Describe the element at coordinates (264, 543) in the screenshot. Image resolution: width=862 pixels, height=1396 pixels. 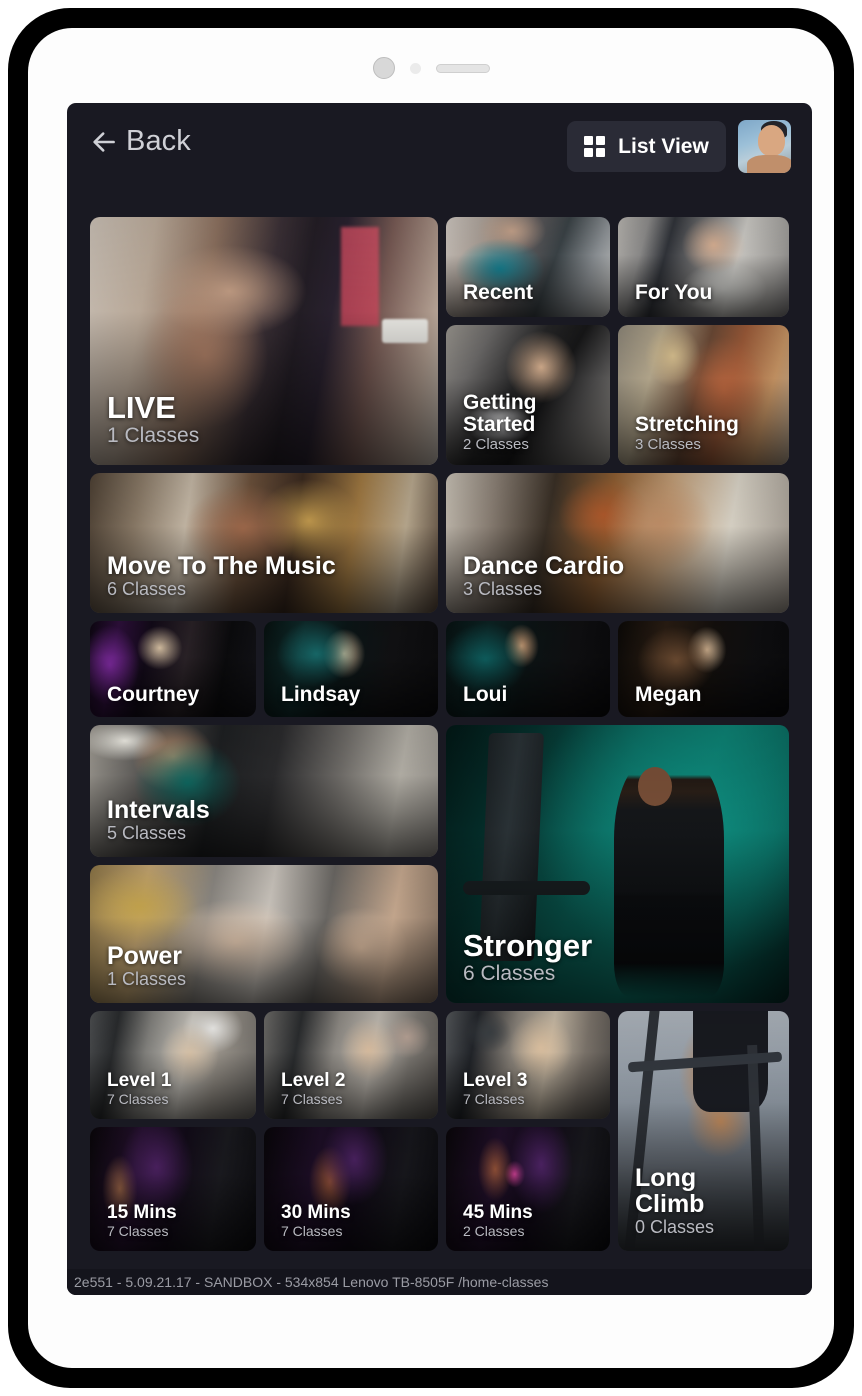
I see `card-move-to-the-music: Move To The Music 6 Classes` at that location.